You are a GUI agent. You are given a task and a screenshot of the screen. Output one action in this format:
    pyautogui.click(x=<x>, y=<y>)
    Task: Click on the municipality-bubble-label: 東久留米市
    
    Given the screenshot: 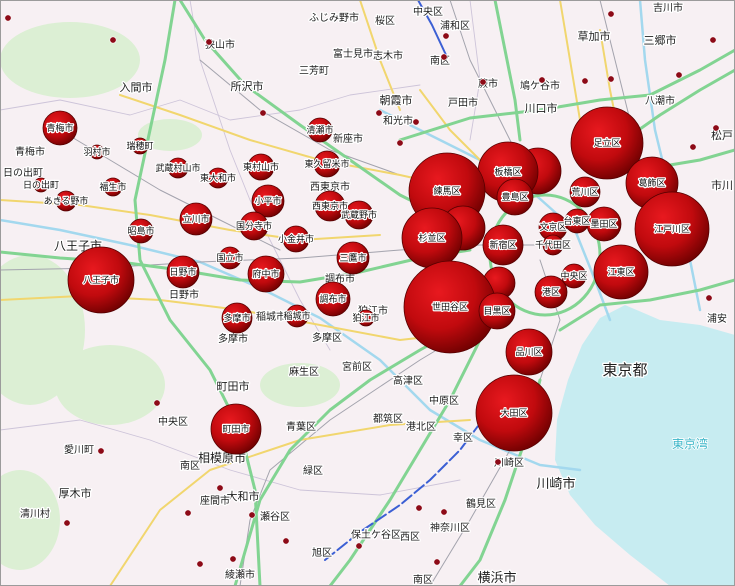 What is the action you would take?
    pyautogui.click(x=326, y=164)
    